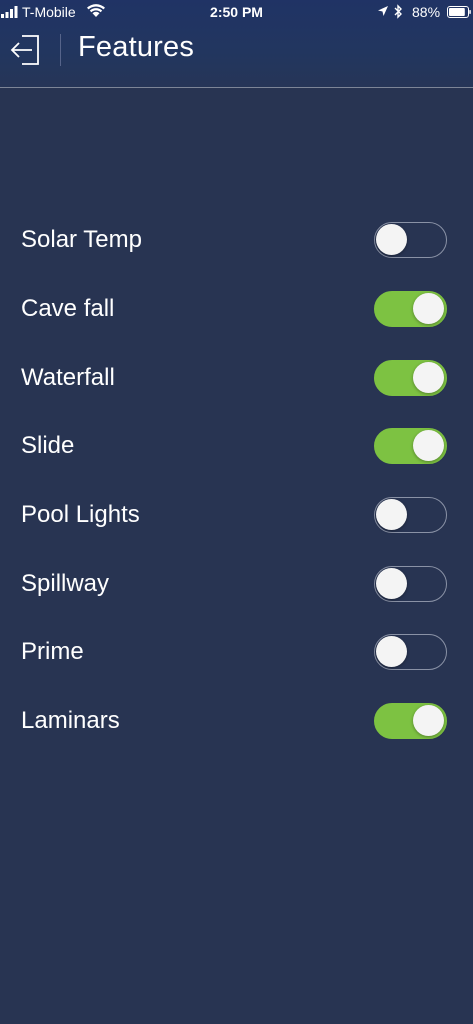  What do you see at coordinates (459, 12) in the screenshot?
I see `battery-icon` at bounding box center [459, 12].